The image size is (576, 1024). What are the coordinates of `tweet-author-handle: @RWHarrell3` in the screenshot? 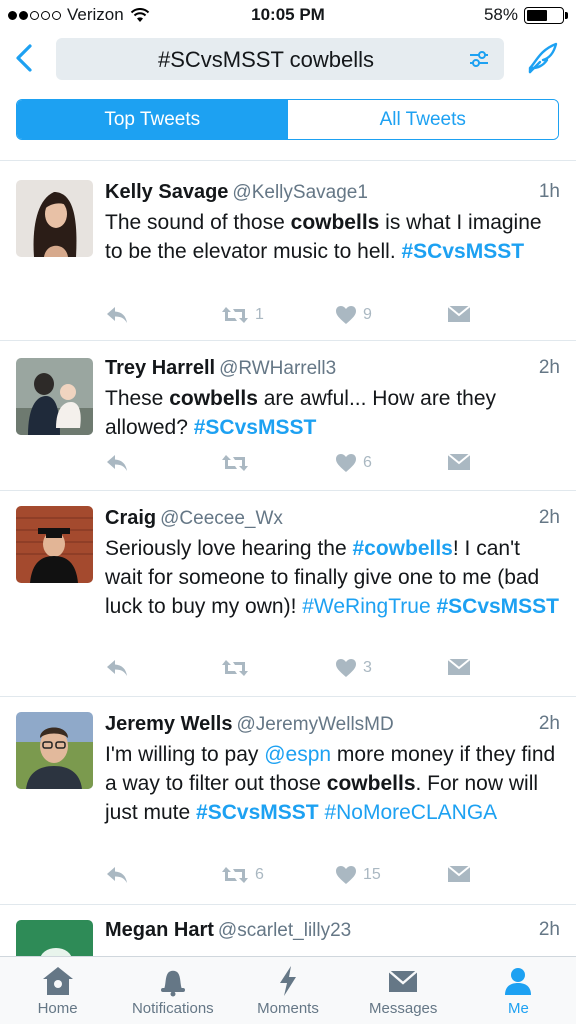 It's located at (277, 368).